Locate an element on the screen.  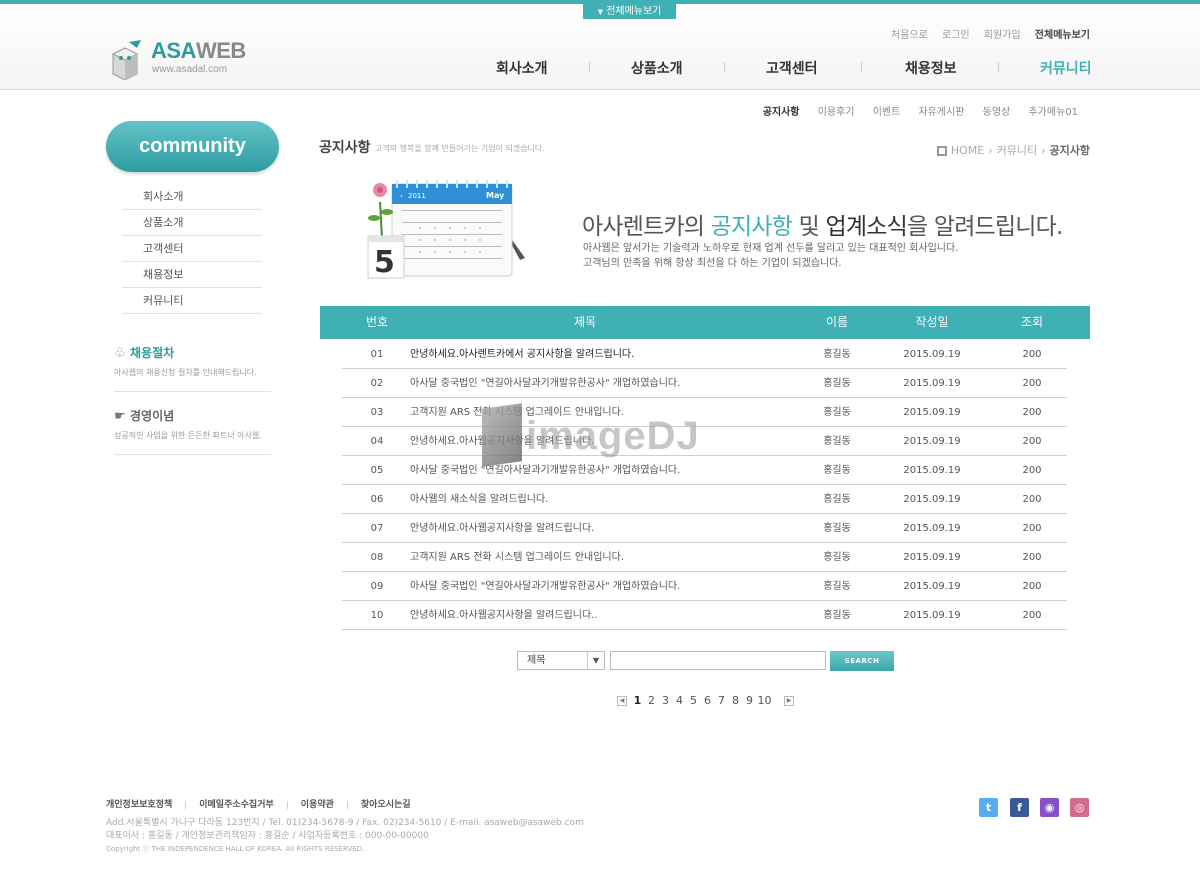
people-icon: ♧ is located at coordinates (120, 353).